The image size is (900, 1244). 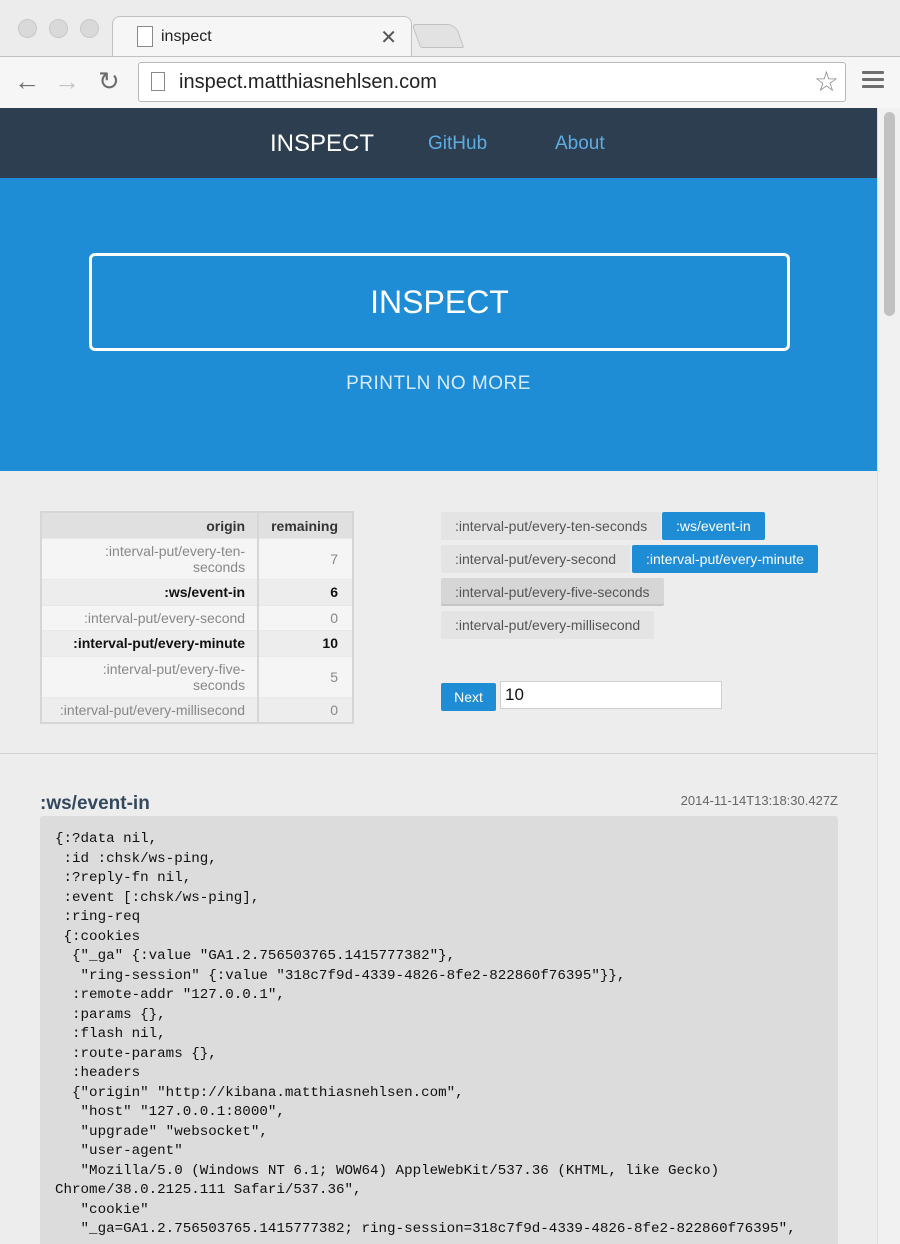 What do you see at coordinates (308, 82) in the screenshot?
I see `url-text: inspect.matthiasnehlsen.com` at bounding box center [308, 82].